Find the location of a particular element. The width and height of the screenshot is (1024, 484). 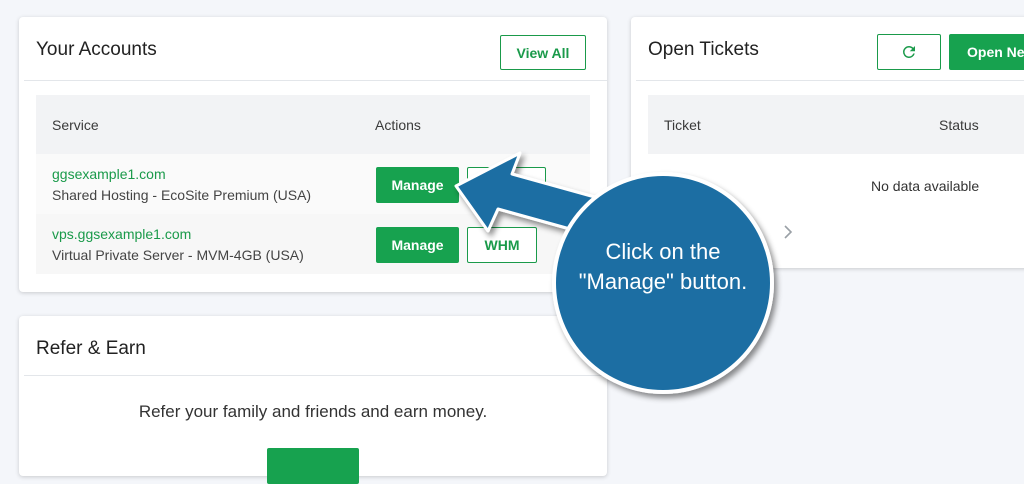

callout-text: Click on the "Manage" button. is located at coordinates (663, 266).